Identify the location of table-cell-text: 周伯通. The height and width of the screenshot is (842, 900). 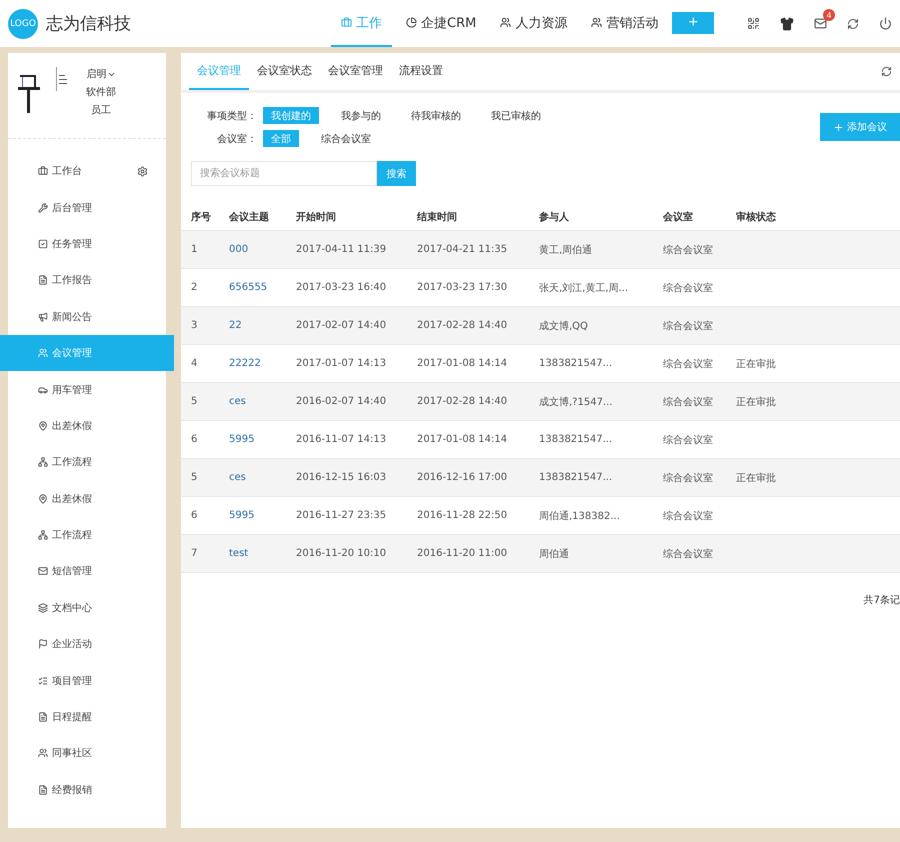
(554, 555).